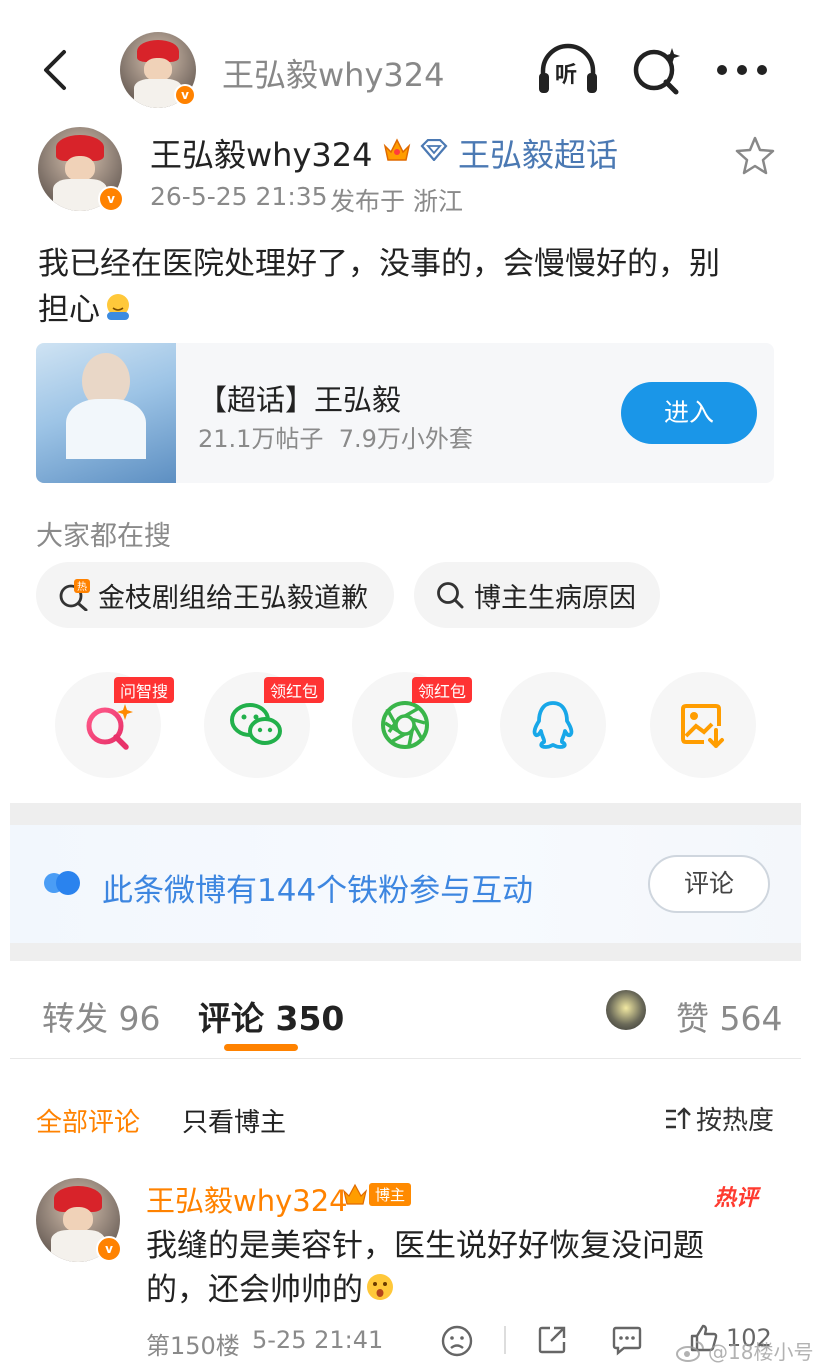 This screenshot has width=832, height=1369. What do you see at coordinates (335, 439) in the screenshot?
I see `supertopic-card-stats: 21.1万帖子 7.9万小外套` at bounding box center [335, 439].